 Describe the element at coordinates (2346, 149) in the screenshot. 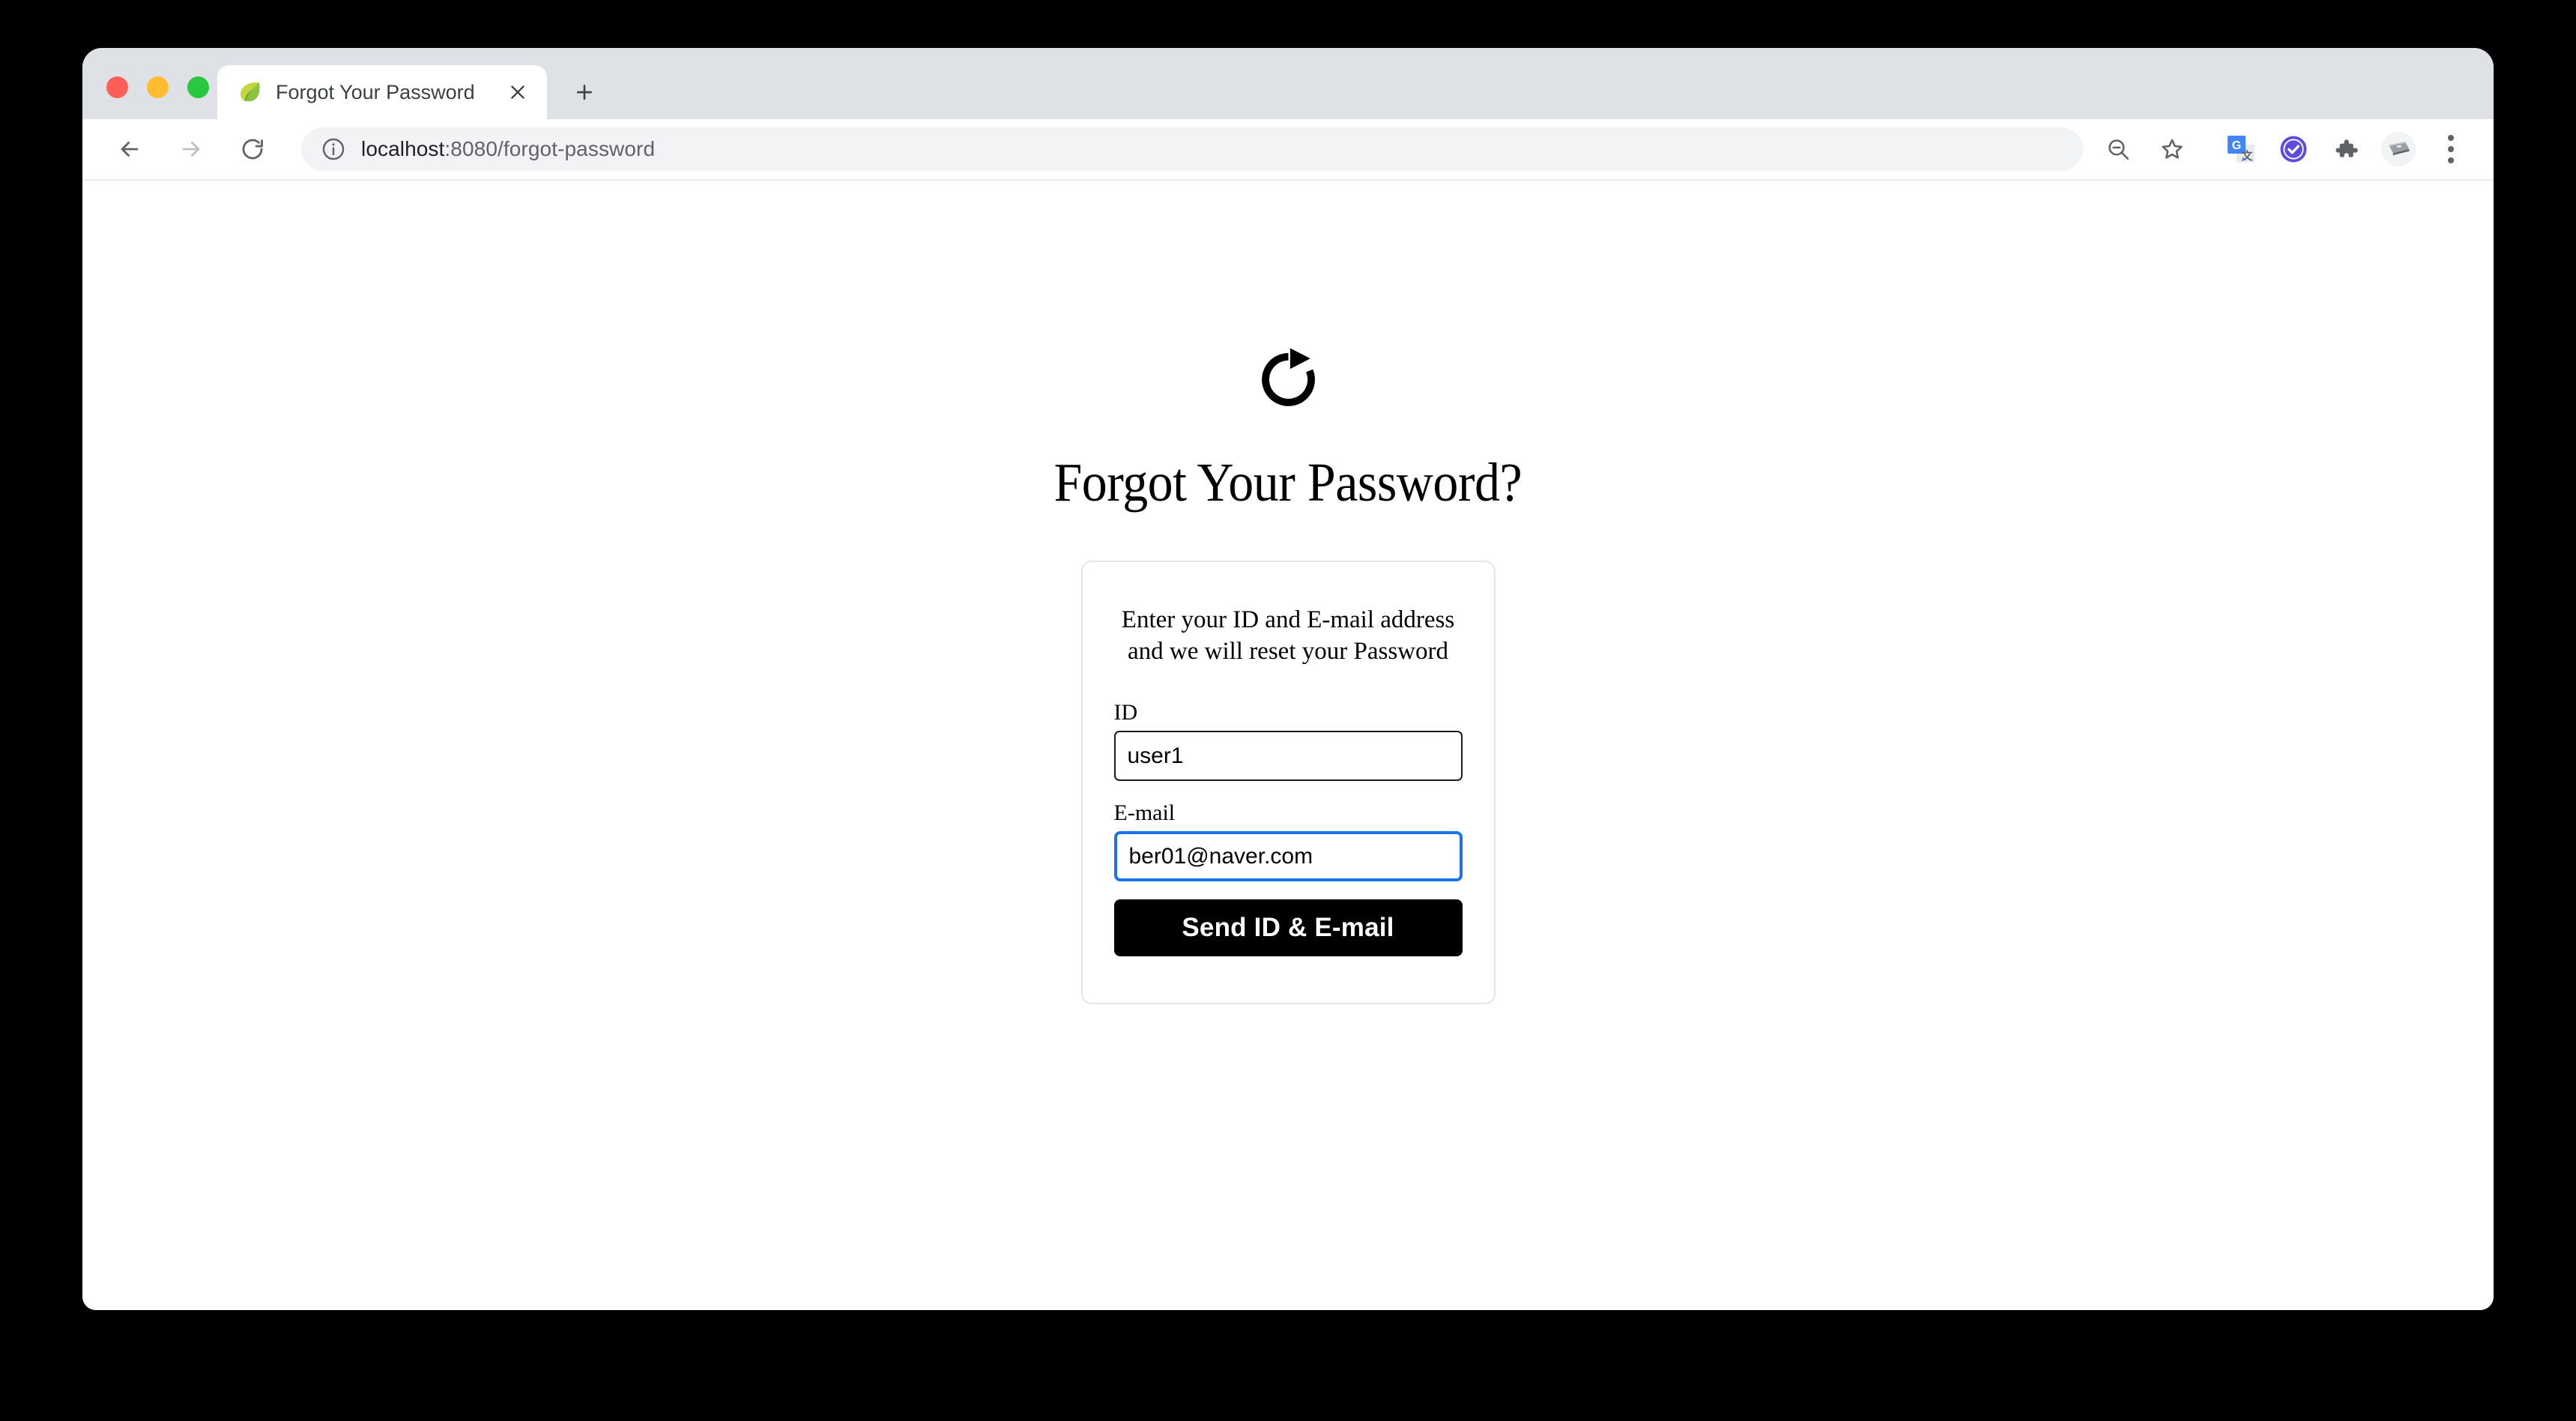

I see `extensions-puzzle-icon` at that location.